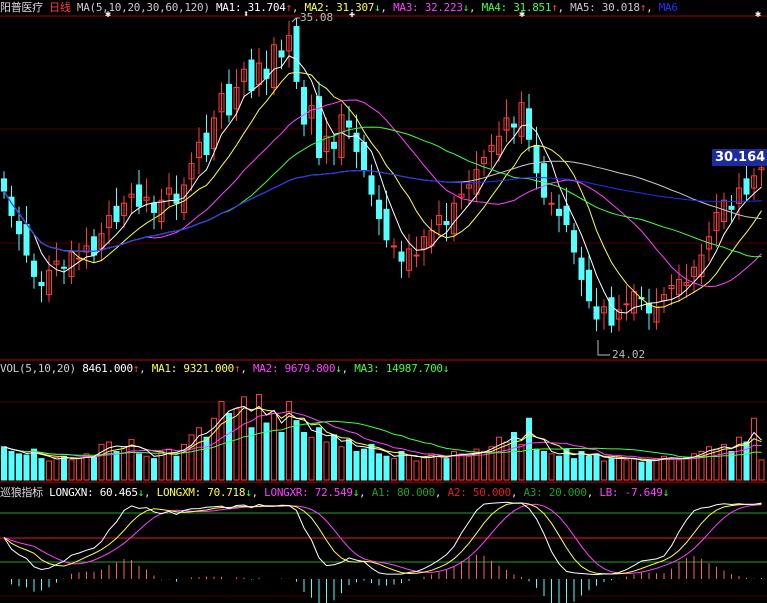  I want to click on low-leader-line, so click(603, 348).